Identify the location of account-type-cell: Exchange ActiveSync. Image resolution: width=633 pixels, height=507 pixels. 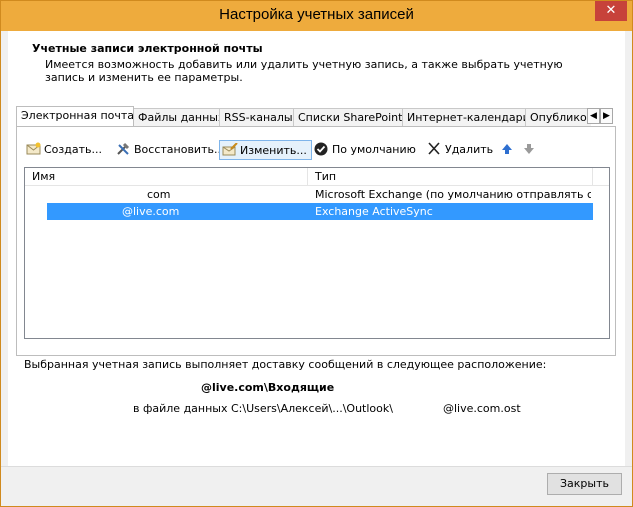
(374, 211).